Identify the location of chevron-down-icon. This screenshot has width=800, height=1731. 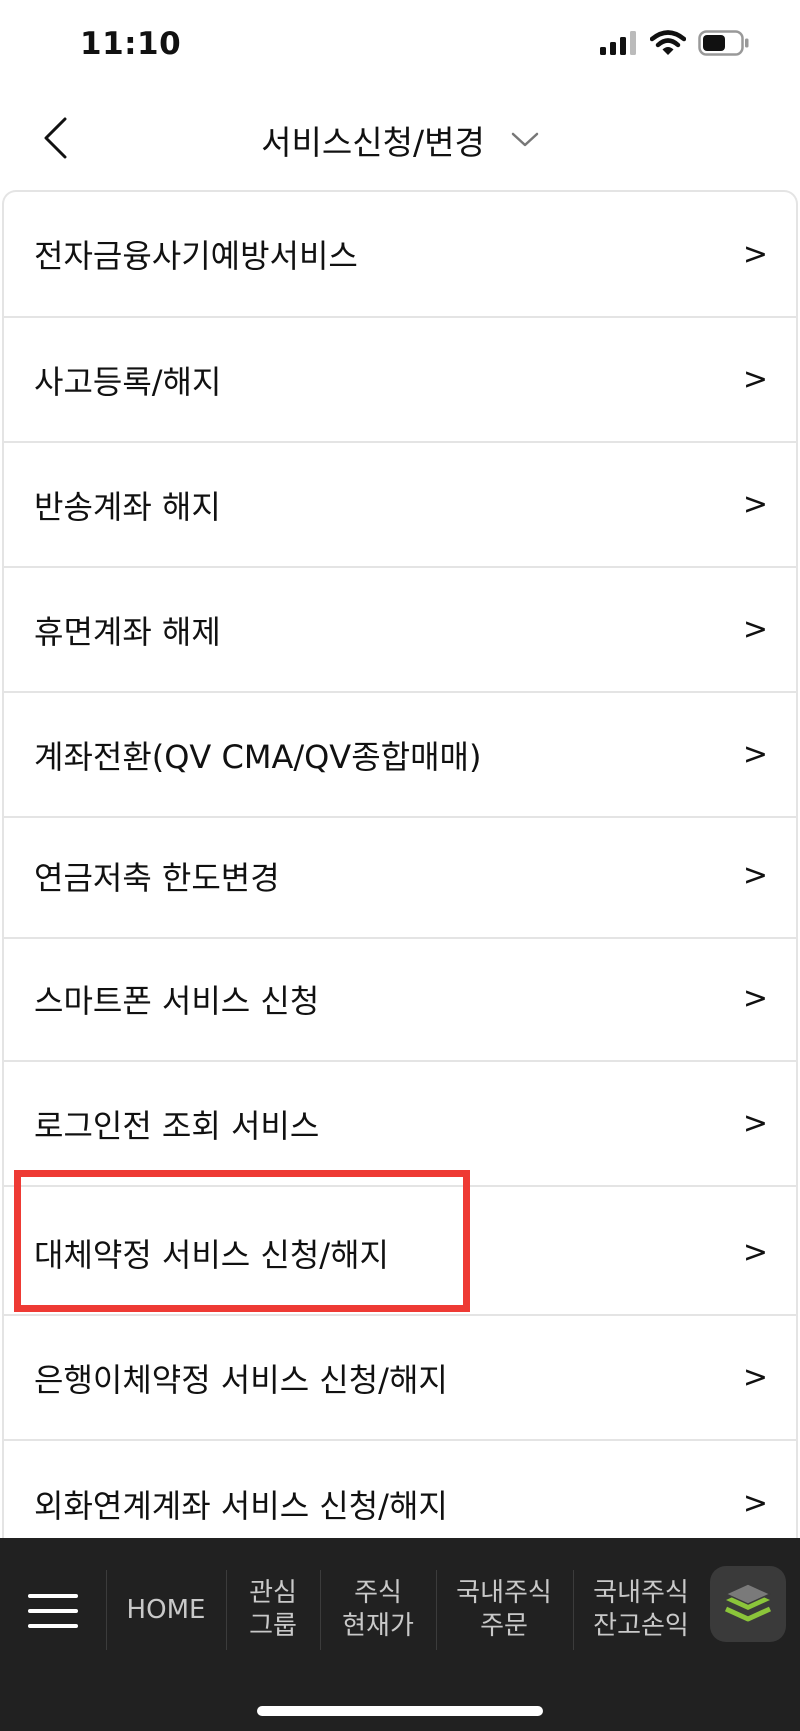
(525, 139).